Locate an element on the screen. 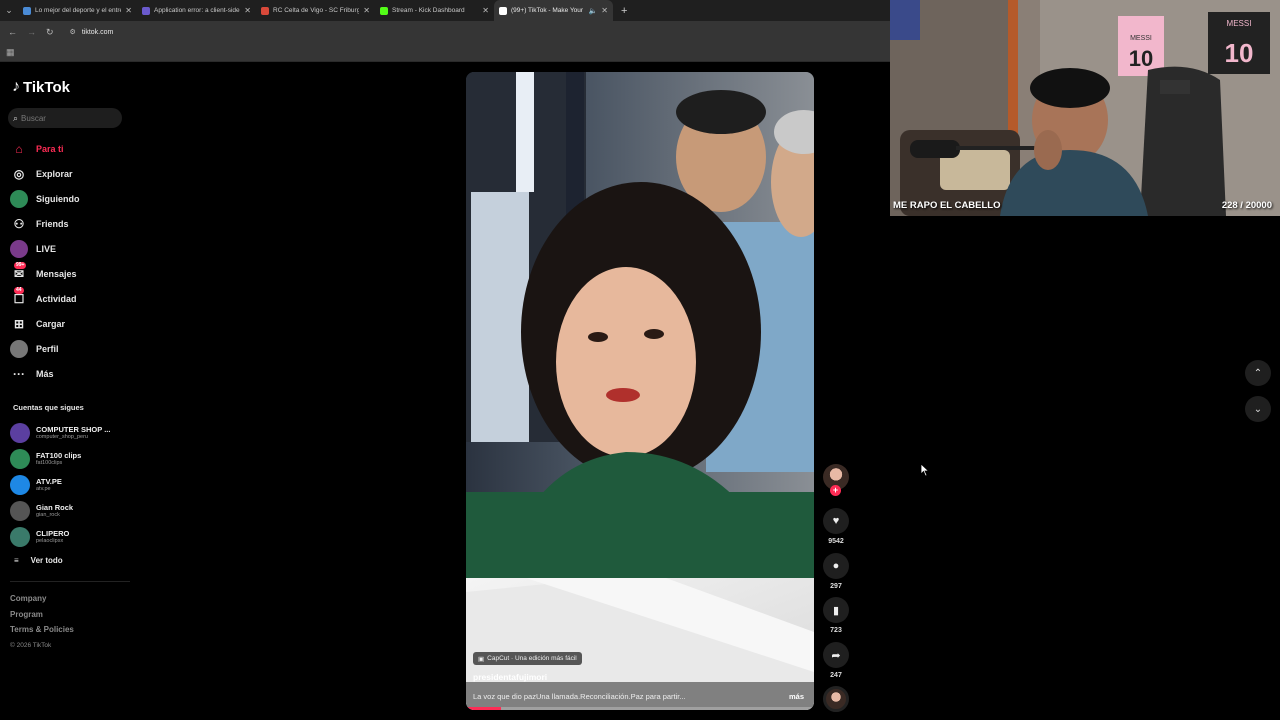 The image size is (1280, 720). tab-search-icon: ⌄ is located at coordinates (9, 10).